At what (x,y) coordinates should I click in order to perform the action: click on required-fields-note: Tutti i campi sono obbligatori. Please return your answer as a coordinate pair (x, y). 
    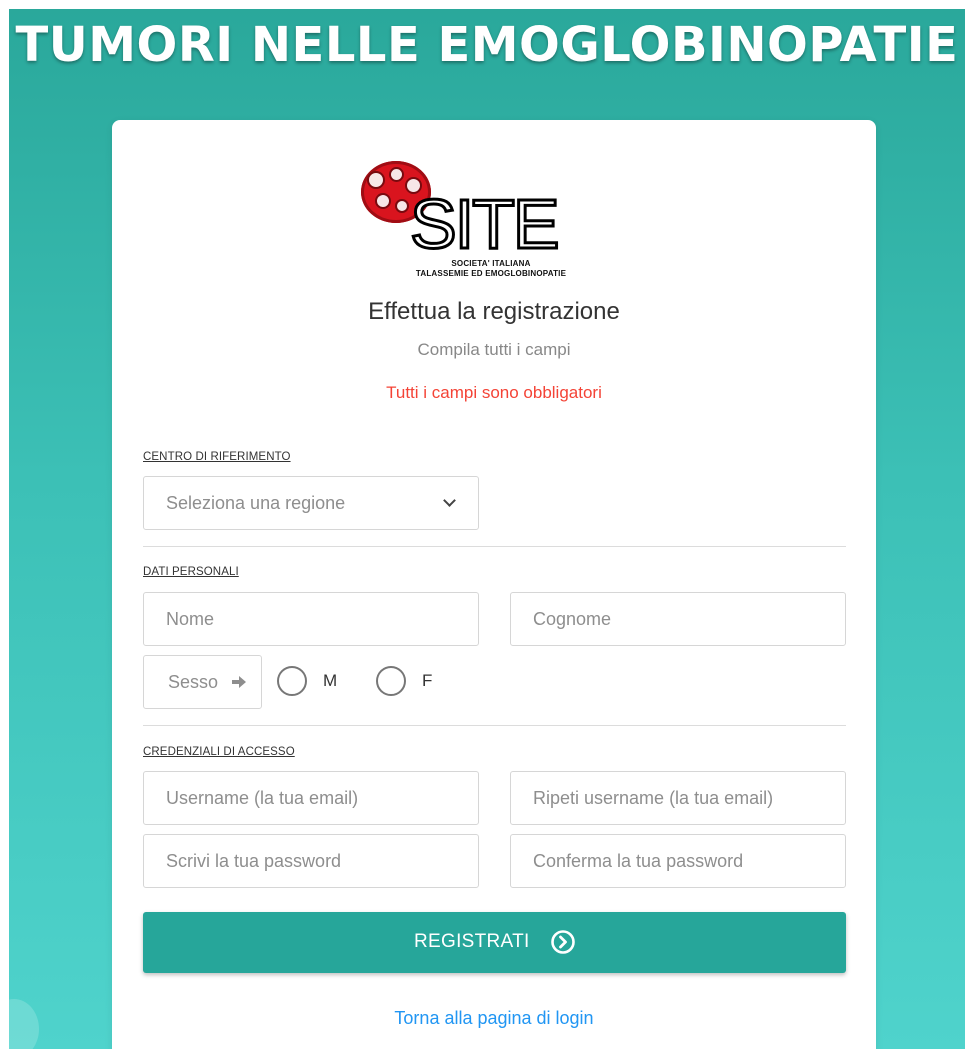
    Looking at the image, I should click on (494, 392).